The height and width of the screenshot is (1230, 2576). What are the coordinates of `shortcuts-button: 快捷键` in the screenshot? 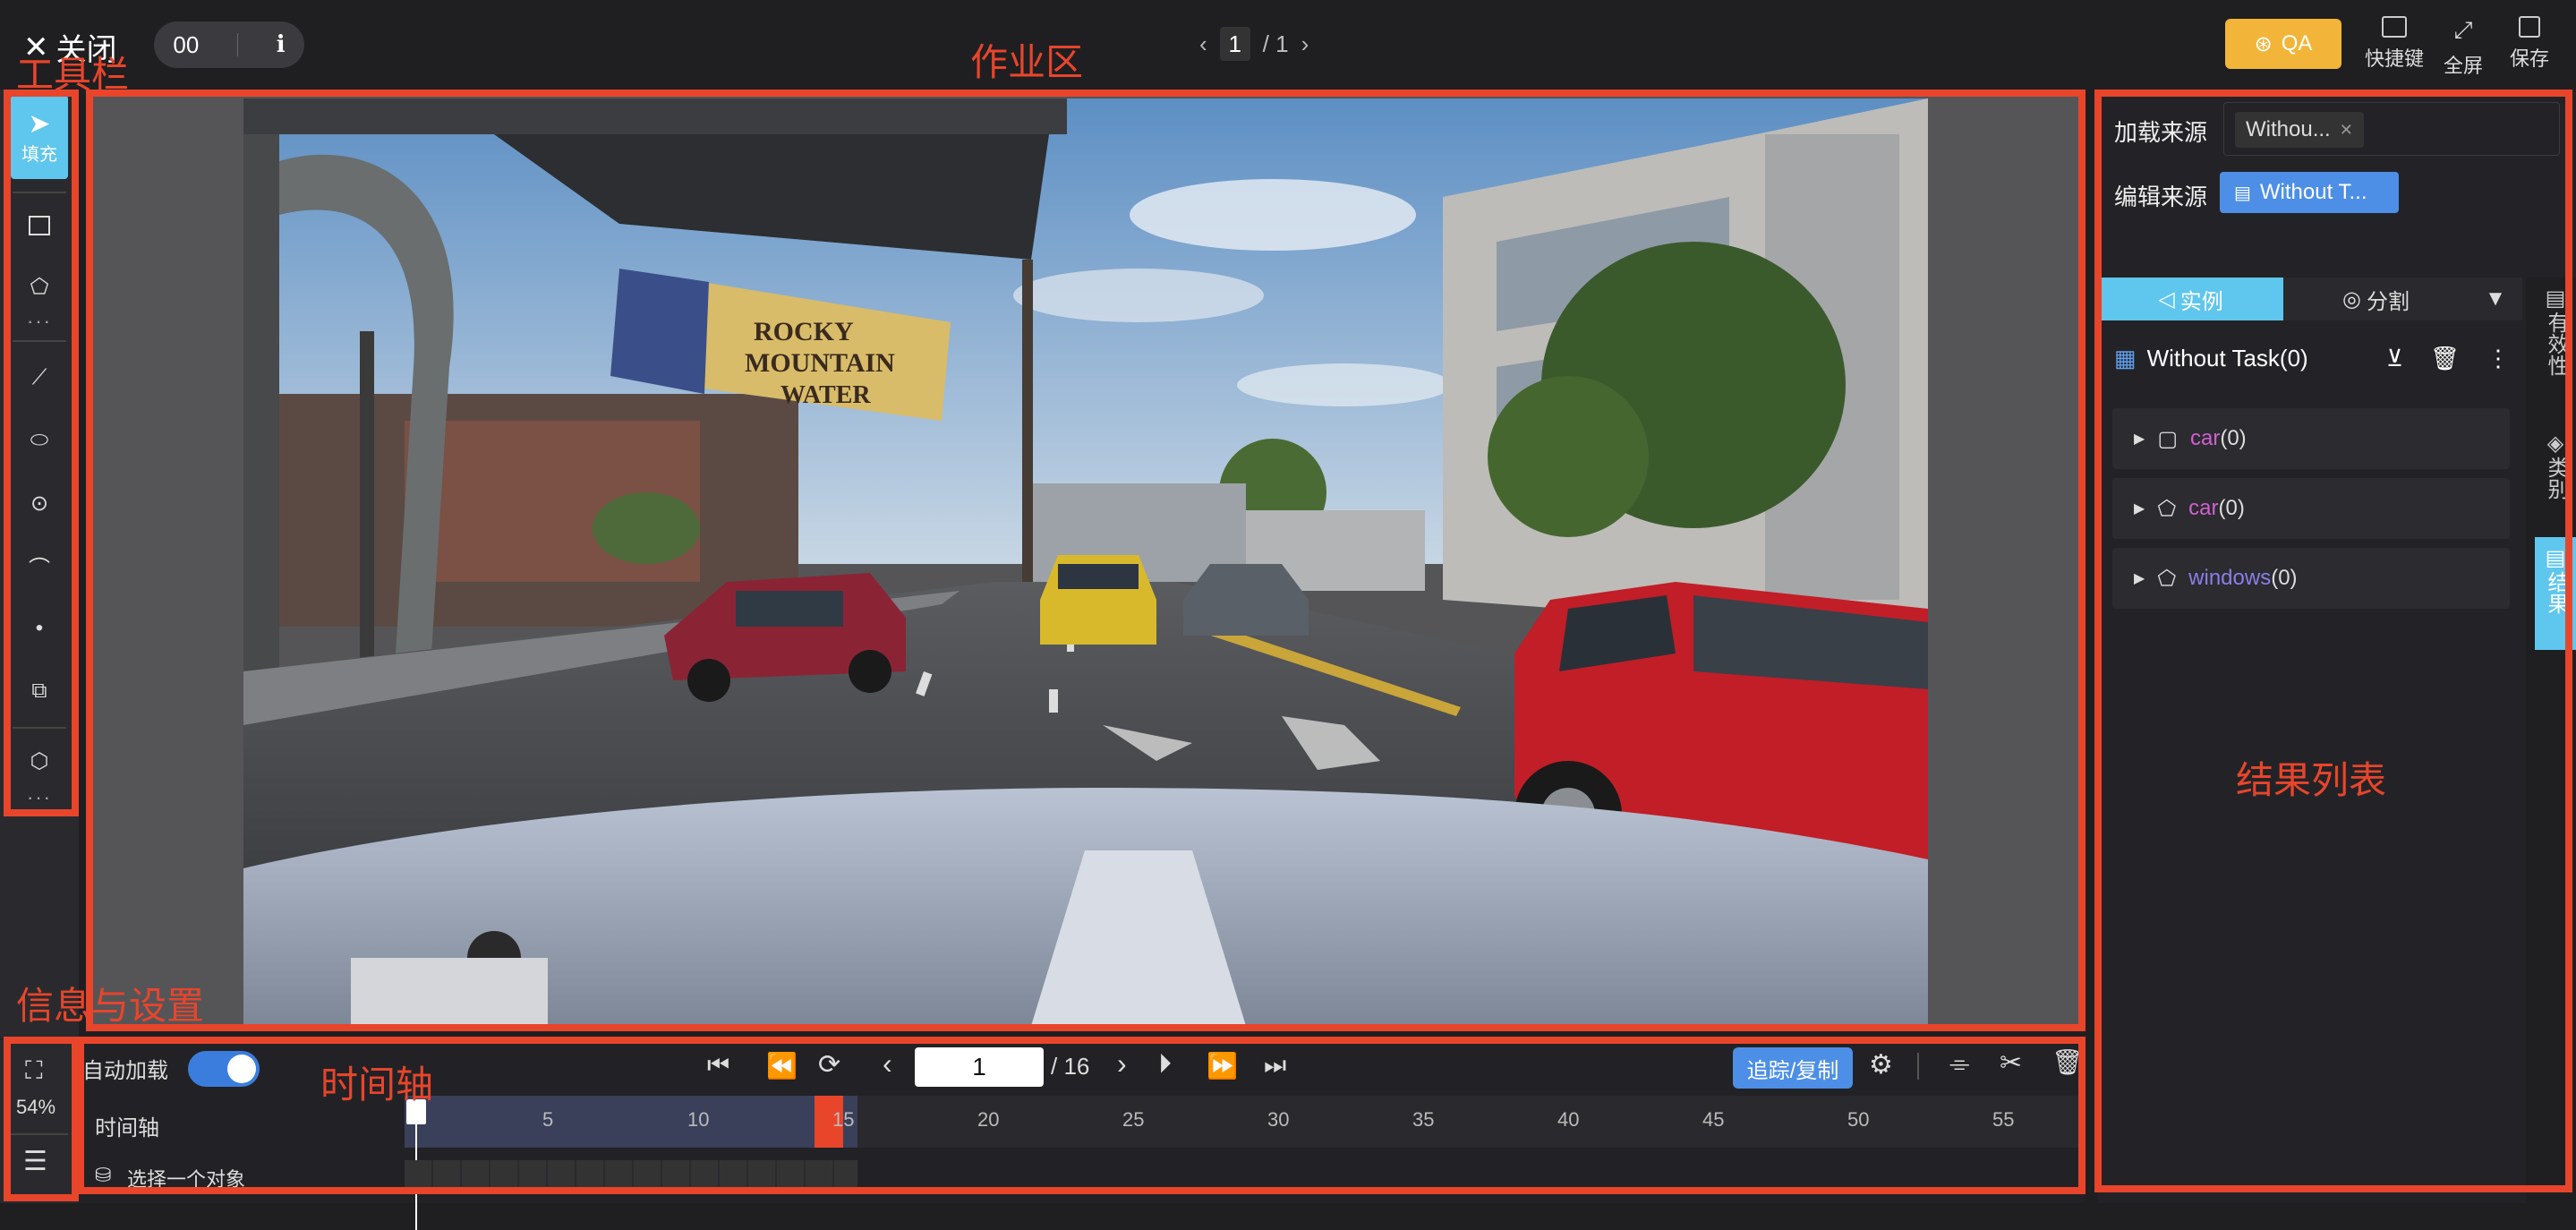 It's located at (2394, 44).